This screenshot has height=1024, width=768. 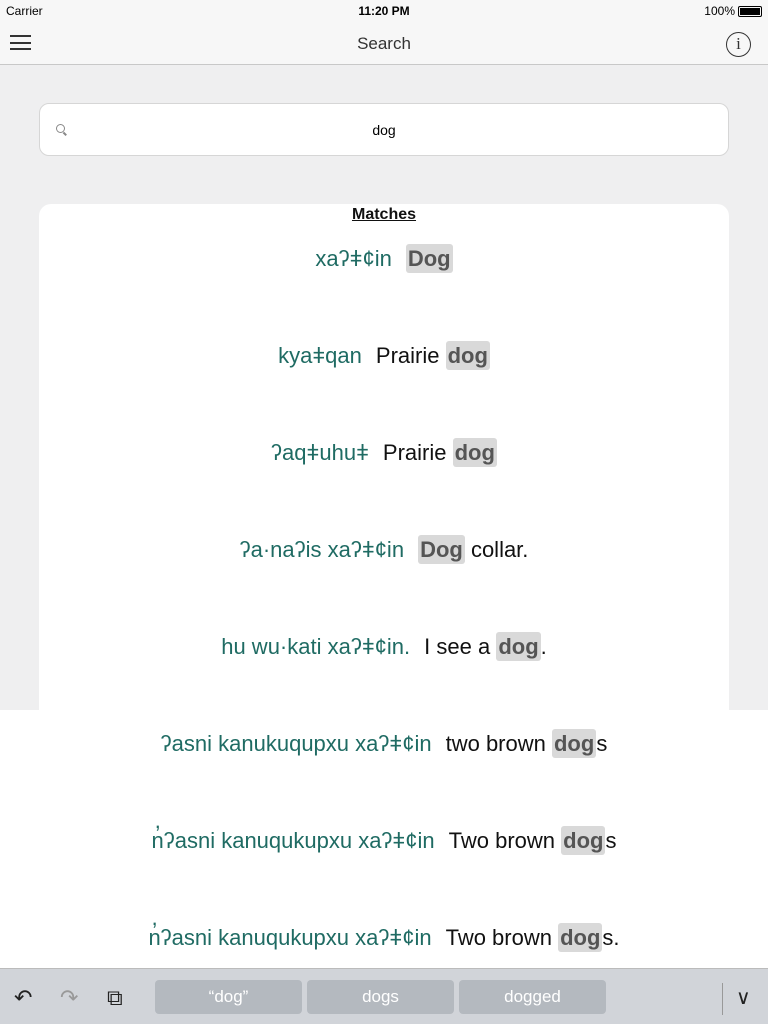 What do you see at coordinates (296, 743) in the screenshot?
I see `native-term: ʔasni kanukuqupxu xaʔǂ¢in` at bounding box center [296, 743].